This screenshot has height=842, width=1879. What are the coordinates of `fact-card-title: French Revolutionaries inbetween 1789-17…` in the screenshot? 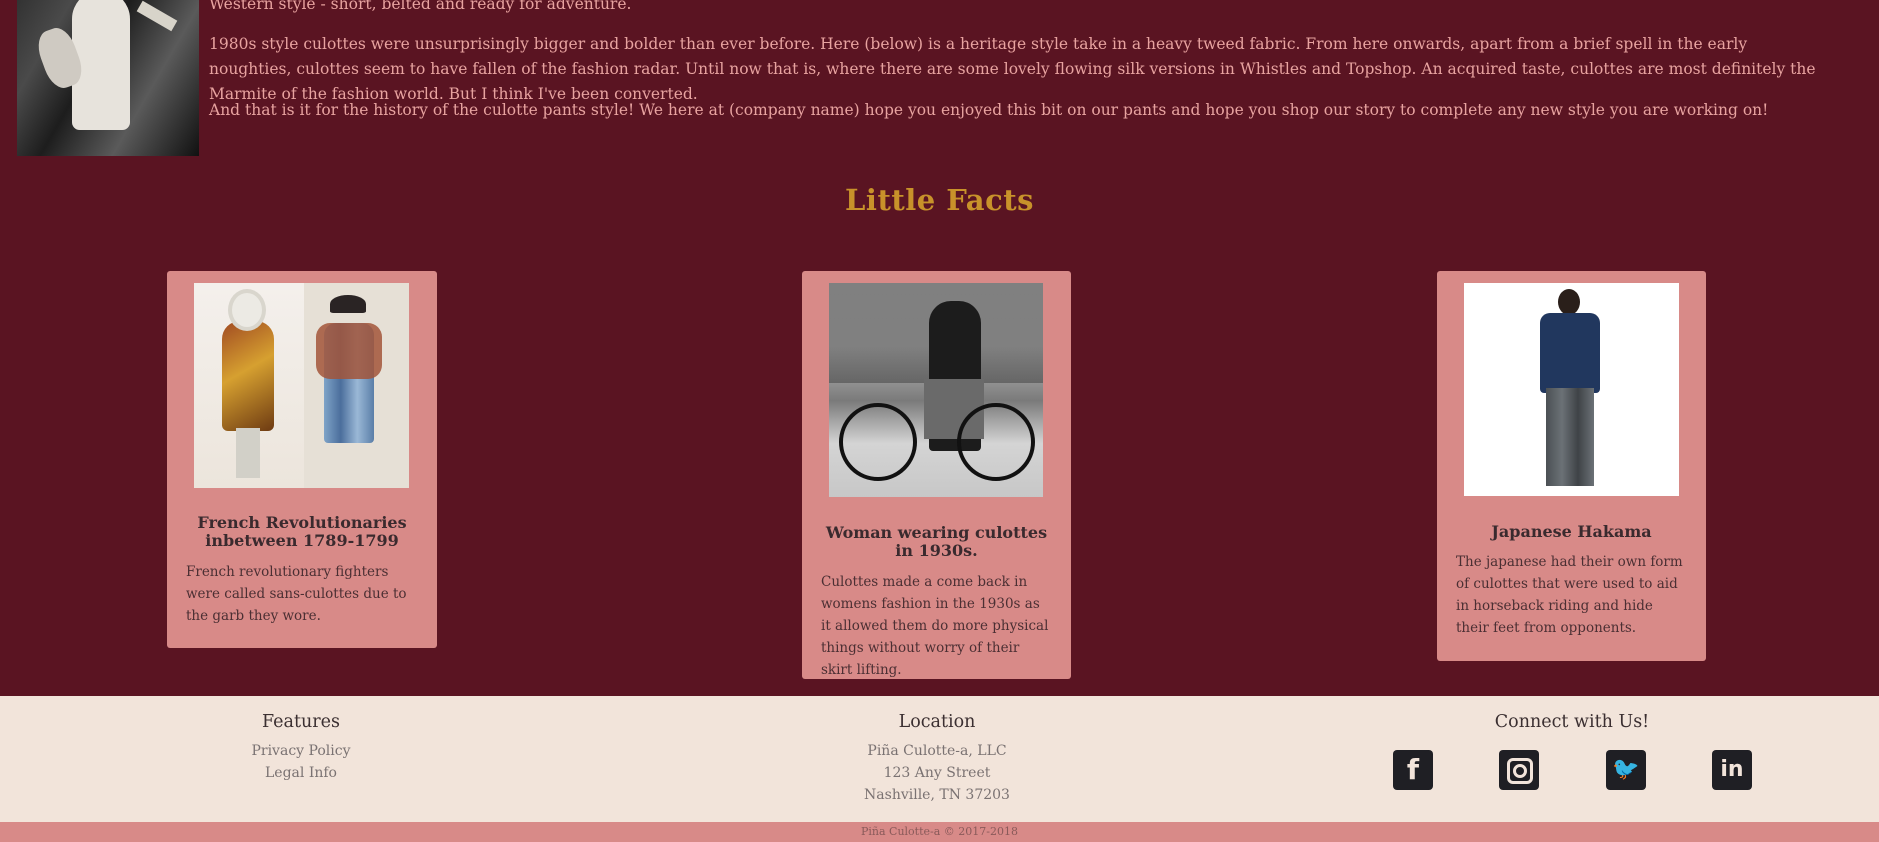 It's located at (302, 531).